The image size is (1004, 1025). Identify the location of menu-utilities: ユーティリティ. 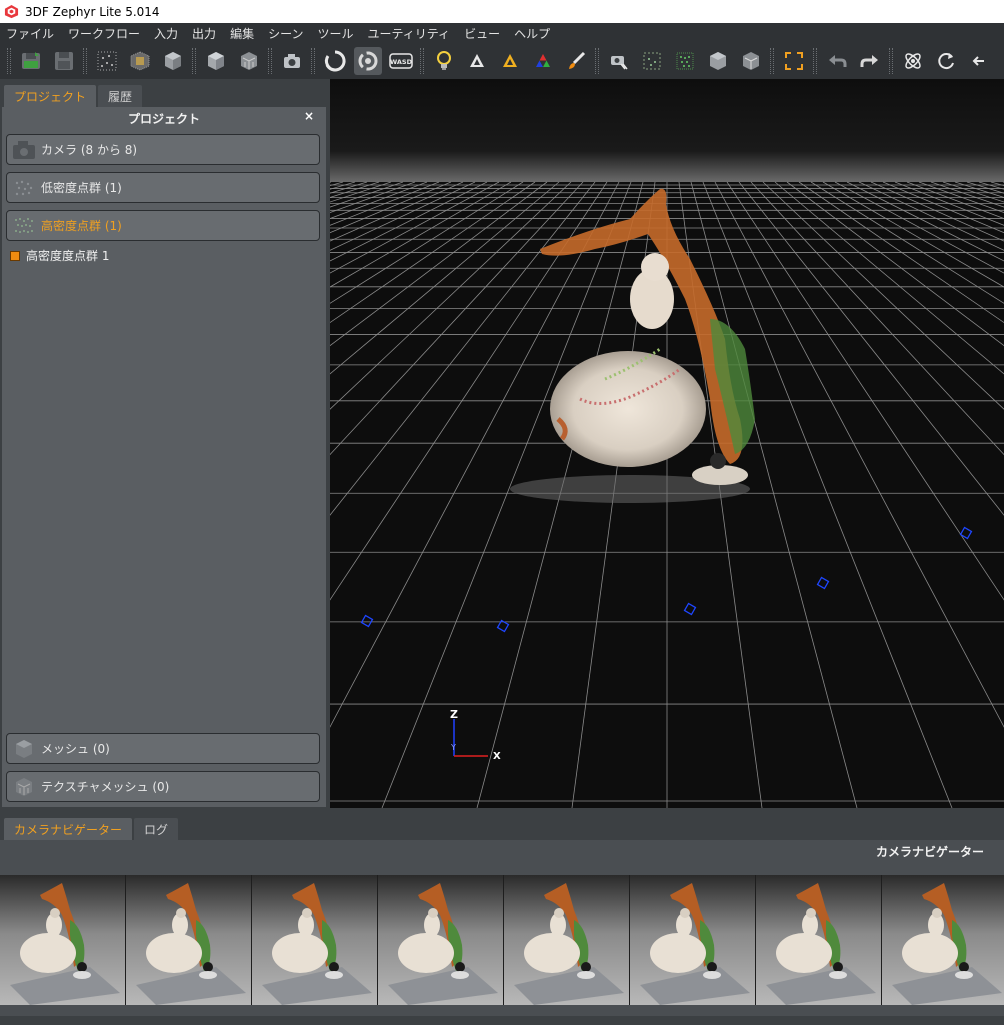
(409, 33).